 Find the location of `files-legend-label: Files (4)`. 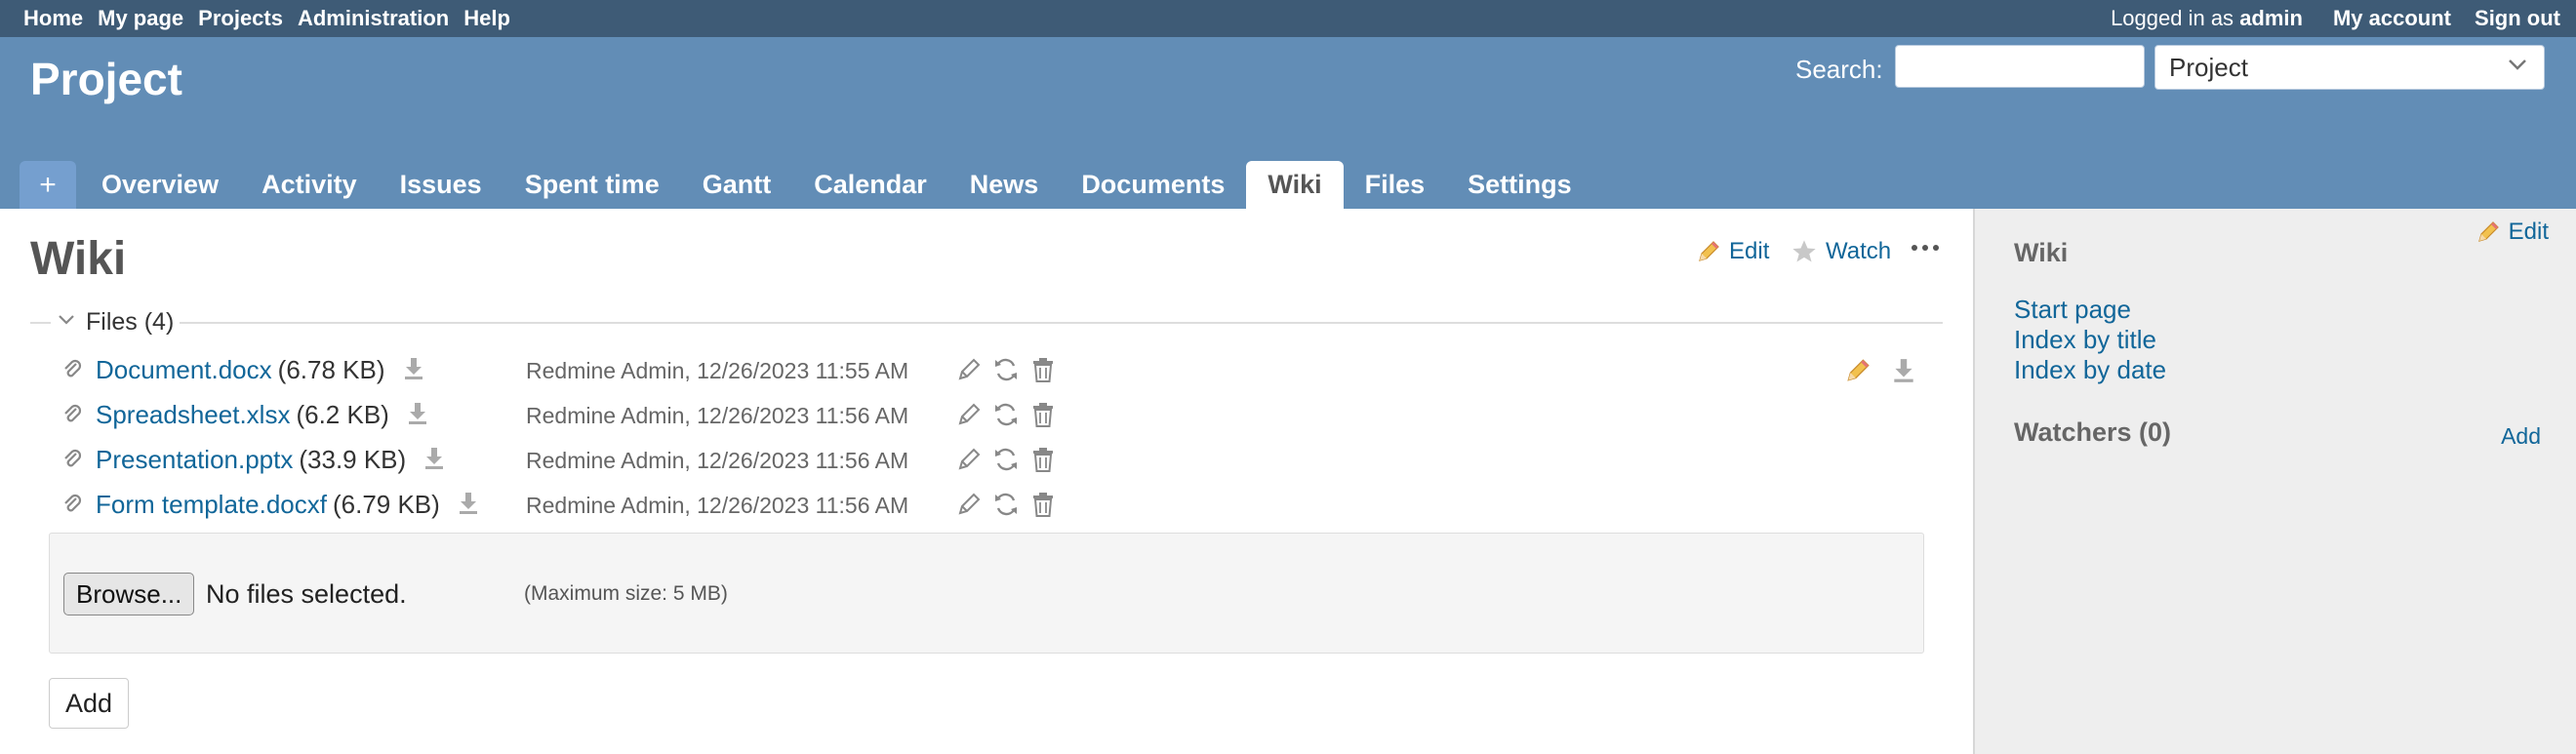

files-legend-label: Files (4) is located at coordinates (130, 322).